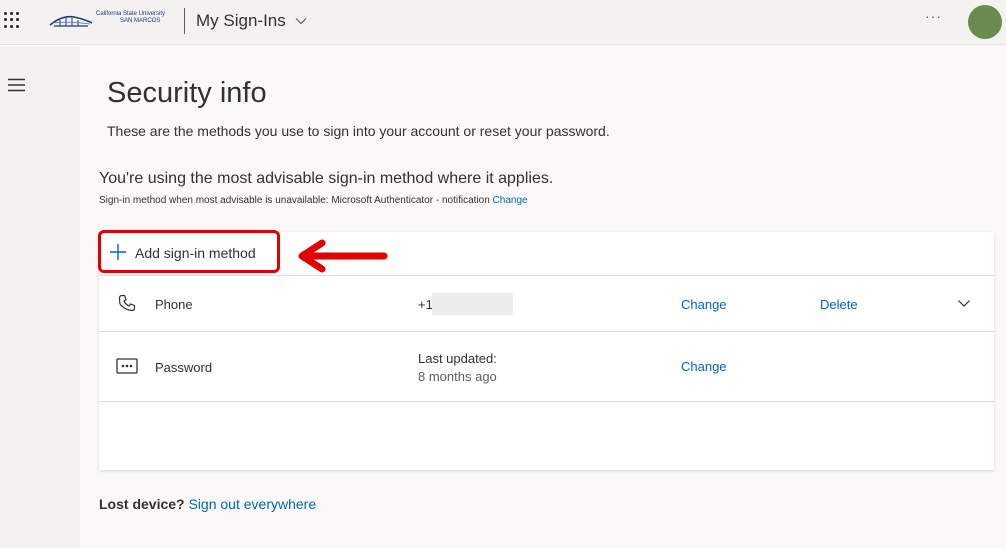 The image size is (1006, 548). I want to click on logo-mark-icon, so click(71, 21).